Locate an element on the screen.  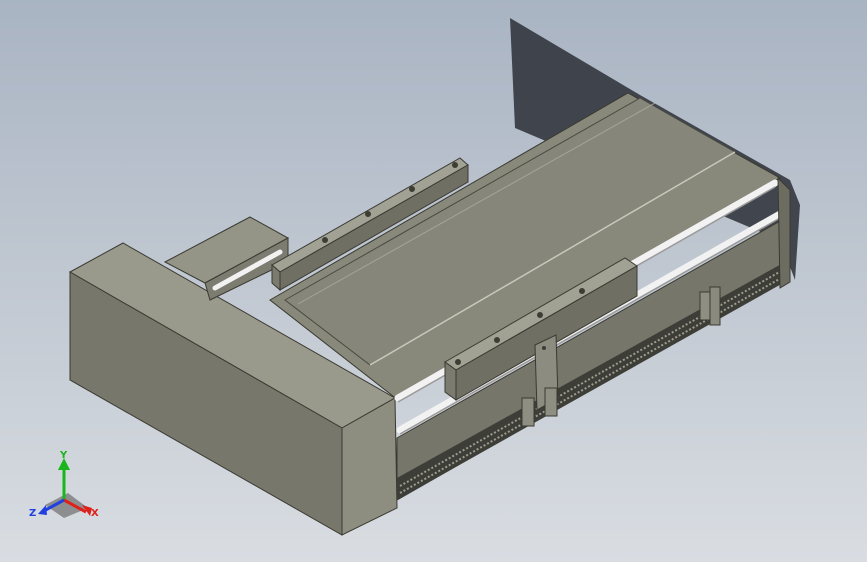
z-axis-arrow is located at coordinates (42, 510).